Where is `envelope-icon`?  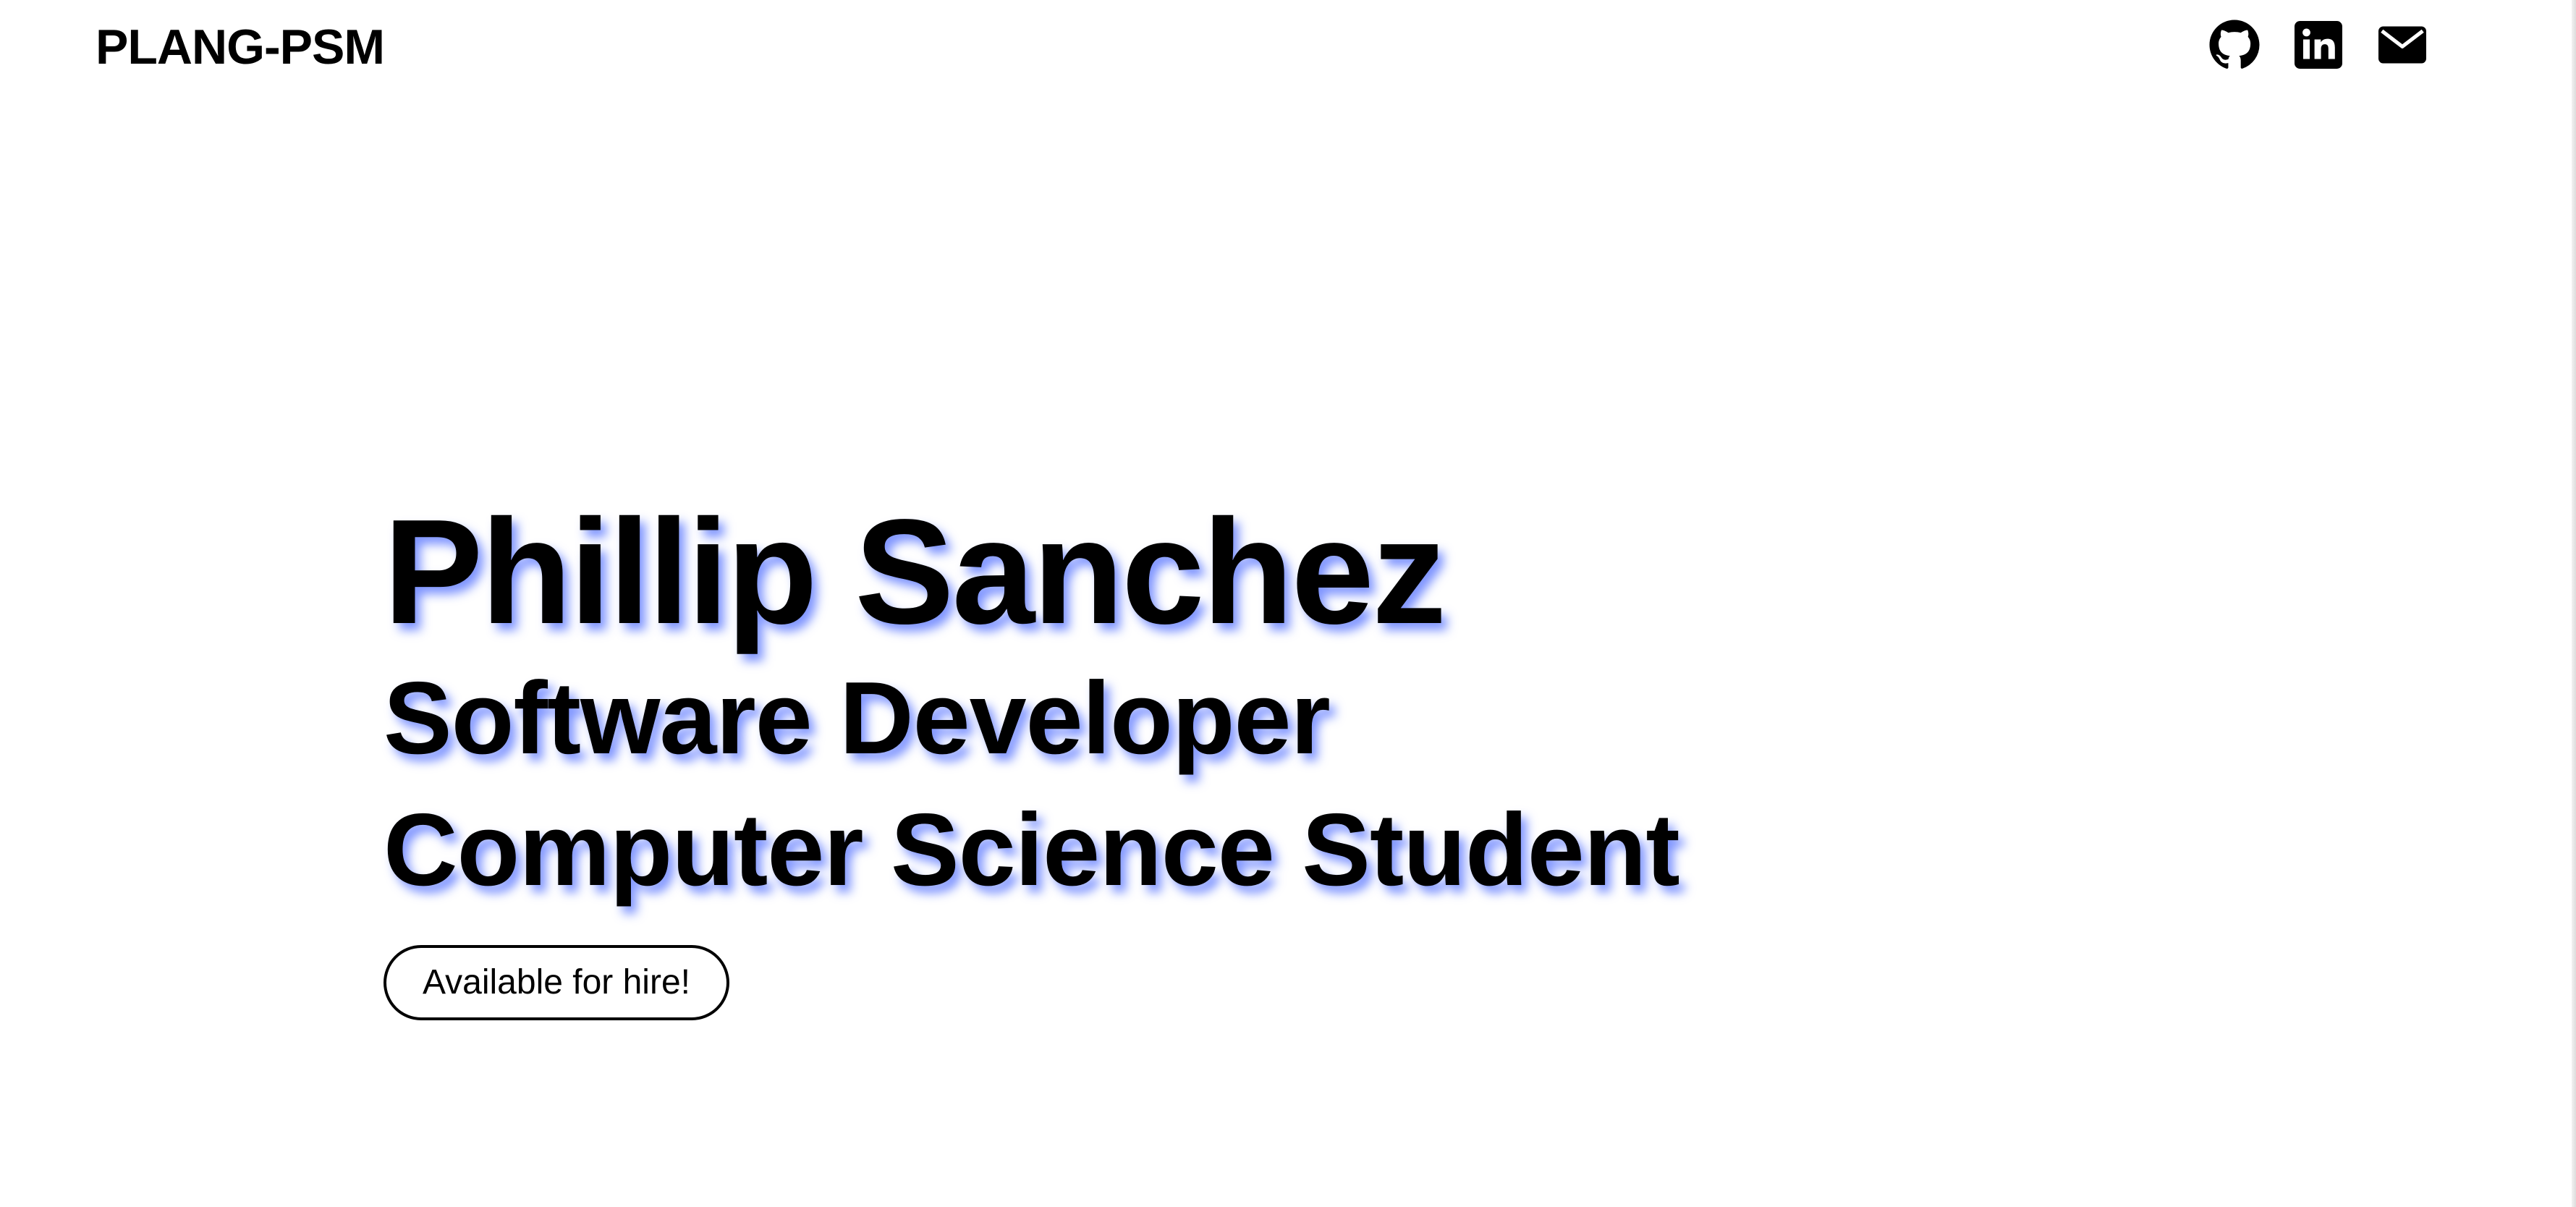 envelope-icon is located at coordinates (2402, 45).